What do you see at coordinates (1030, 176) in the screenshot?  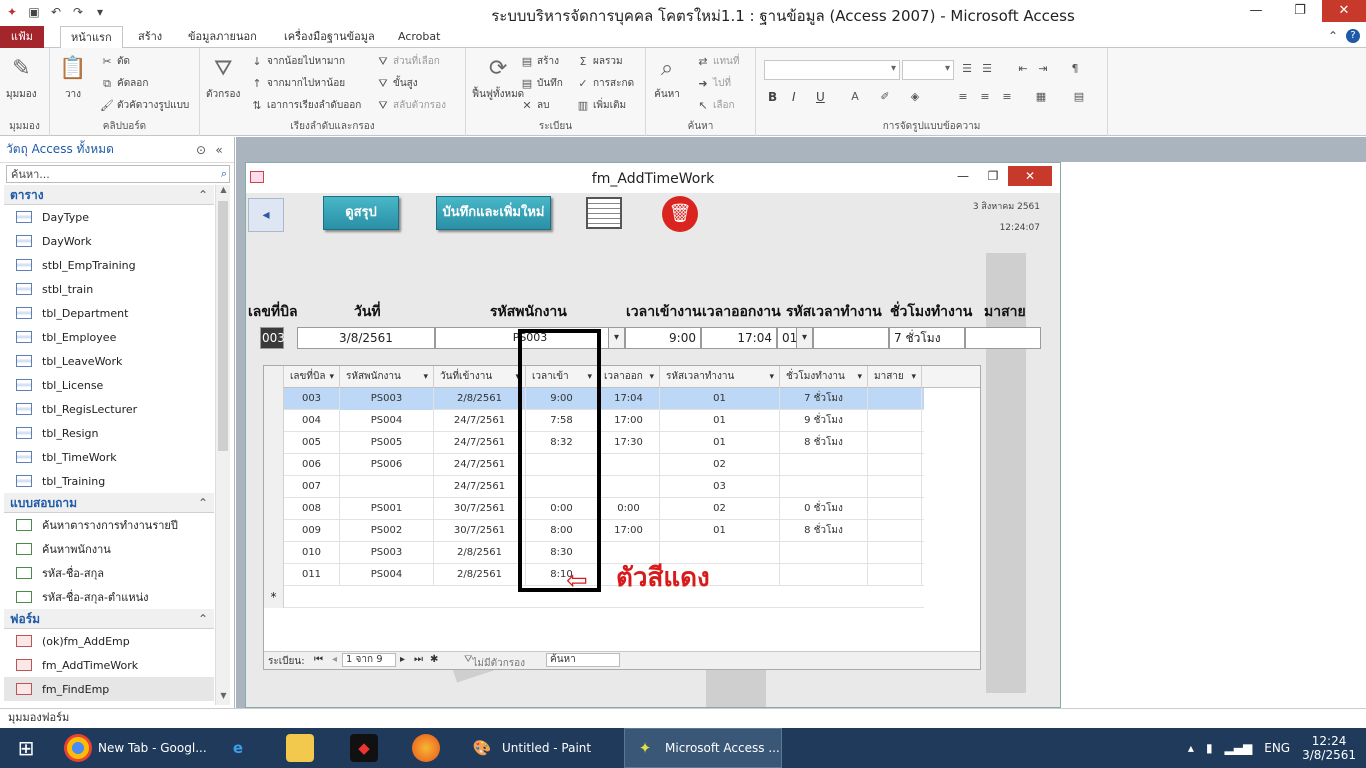 I see `form-close-button: ✕` at bounding box center [1030, 176].